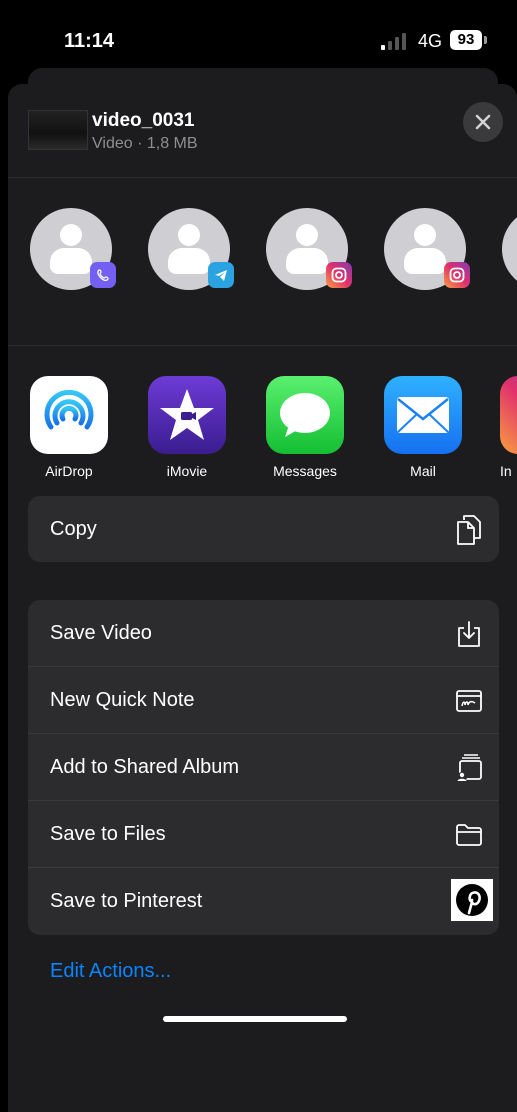 This screenshot has width=517, height=1112. Describe the element at coordinates (469, 634) in the screenshot. I see `download-icon` at that location.